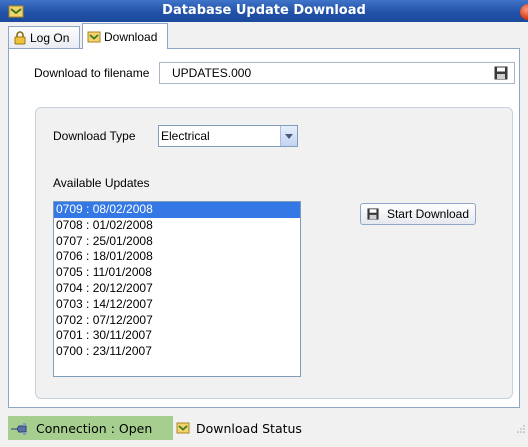 Image resolution: width=528 pixels, height=447 pixels. What do you see at coordinates (177, 273) in the screenshot?
I see `list-item: 0705 : 11/01/2008` at bounding box center [177, 273].